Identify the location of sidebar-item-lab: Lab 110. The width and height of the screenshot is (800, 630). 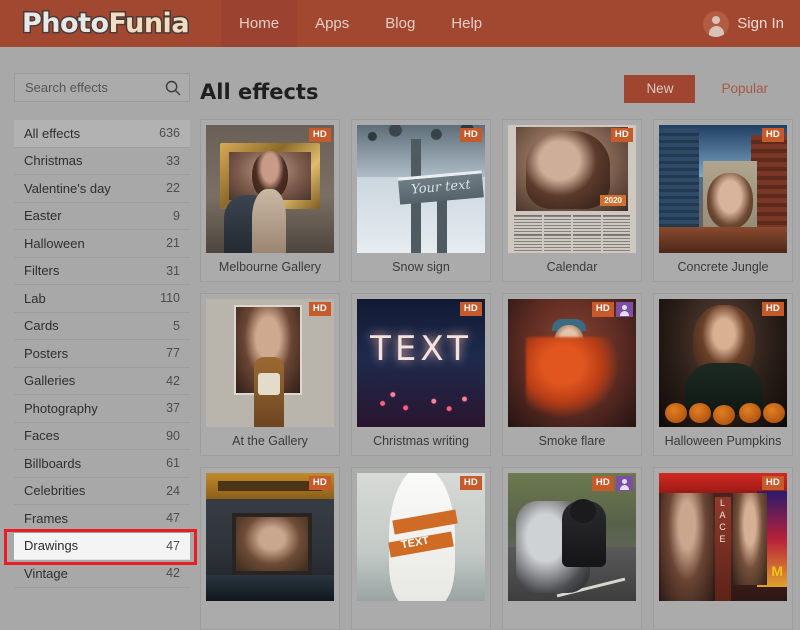
(102, 299).